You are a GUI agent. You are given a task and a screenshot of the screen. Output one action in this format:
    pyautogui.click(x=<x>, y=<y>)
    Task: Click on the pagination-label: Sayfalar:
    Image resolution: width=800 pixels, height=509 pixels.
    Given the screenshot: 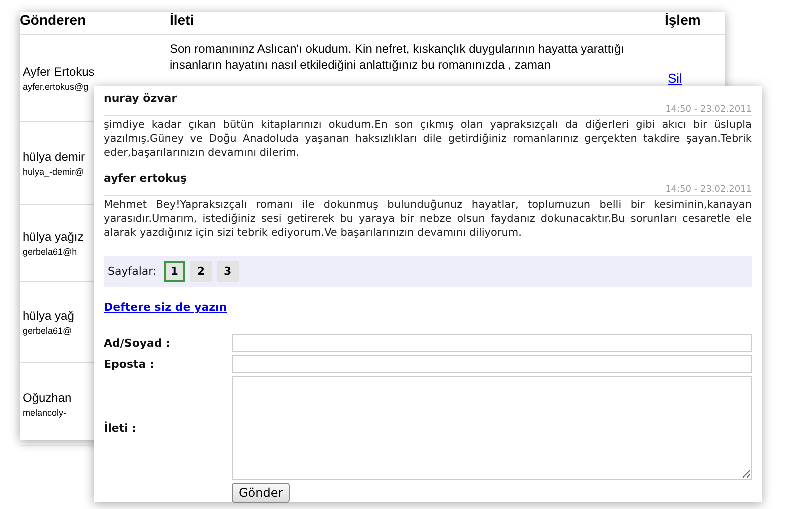 What is the action you would take?
    pyautogui.click(x=132, y=271)
    